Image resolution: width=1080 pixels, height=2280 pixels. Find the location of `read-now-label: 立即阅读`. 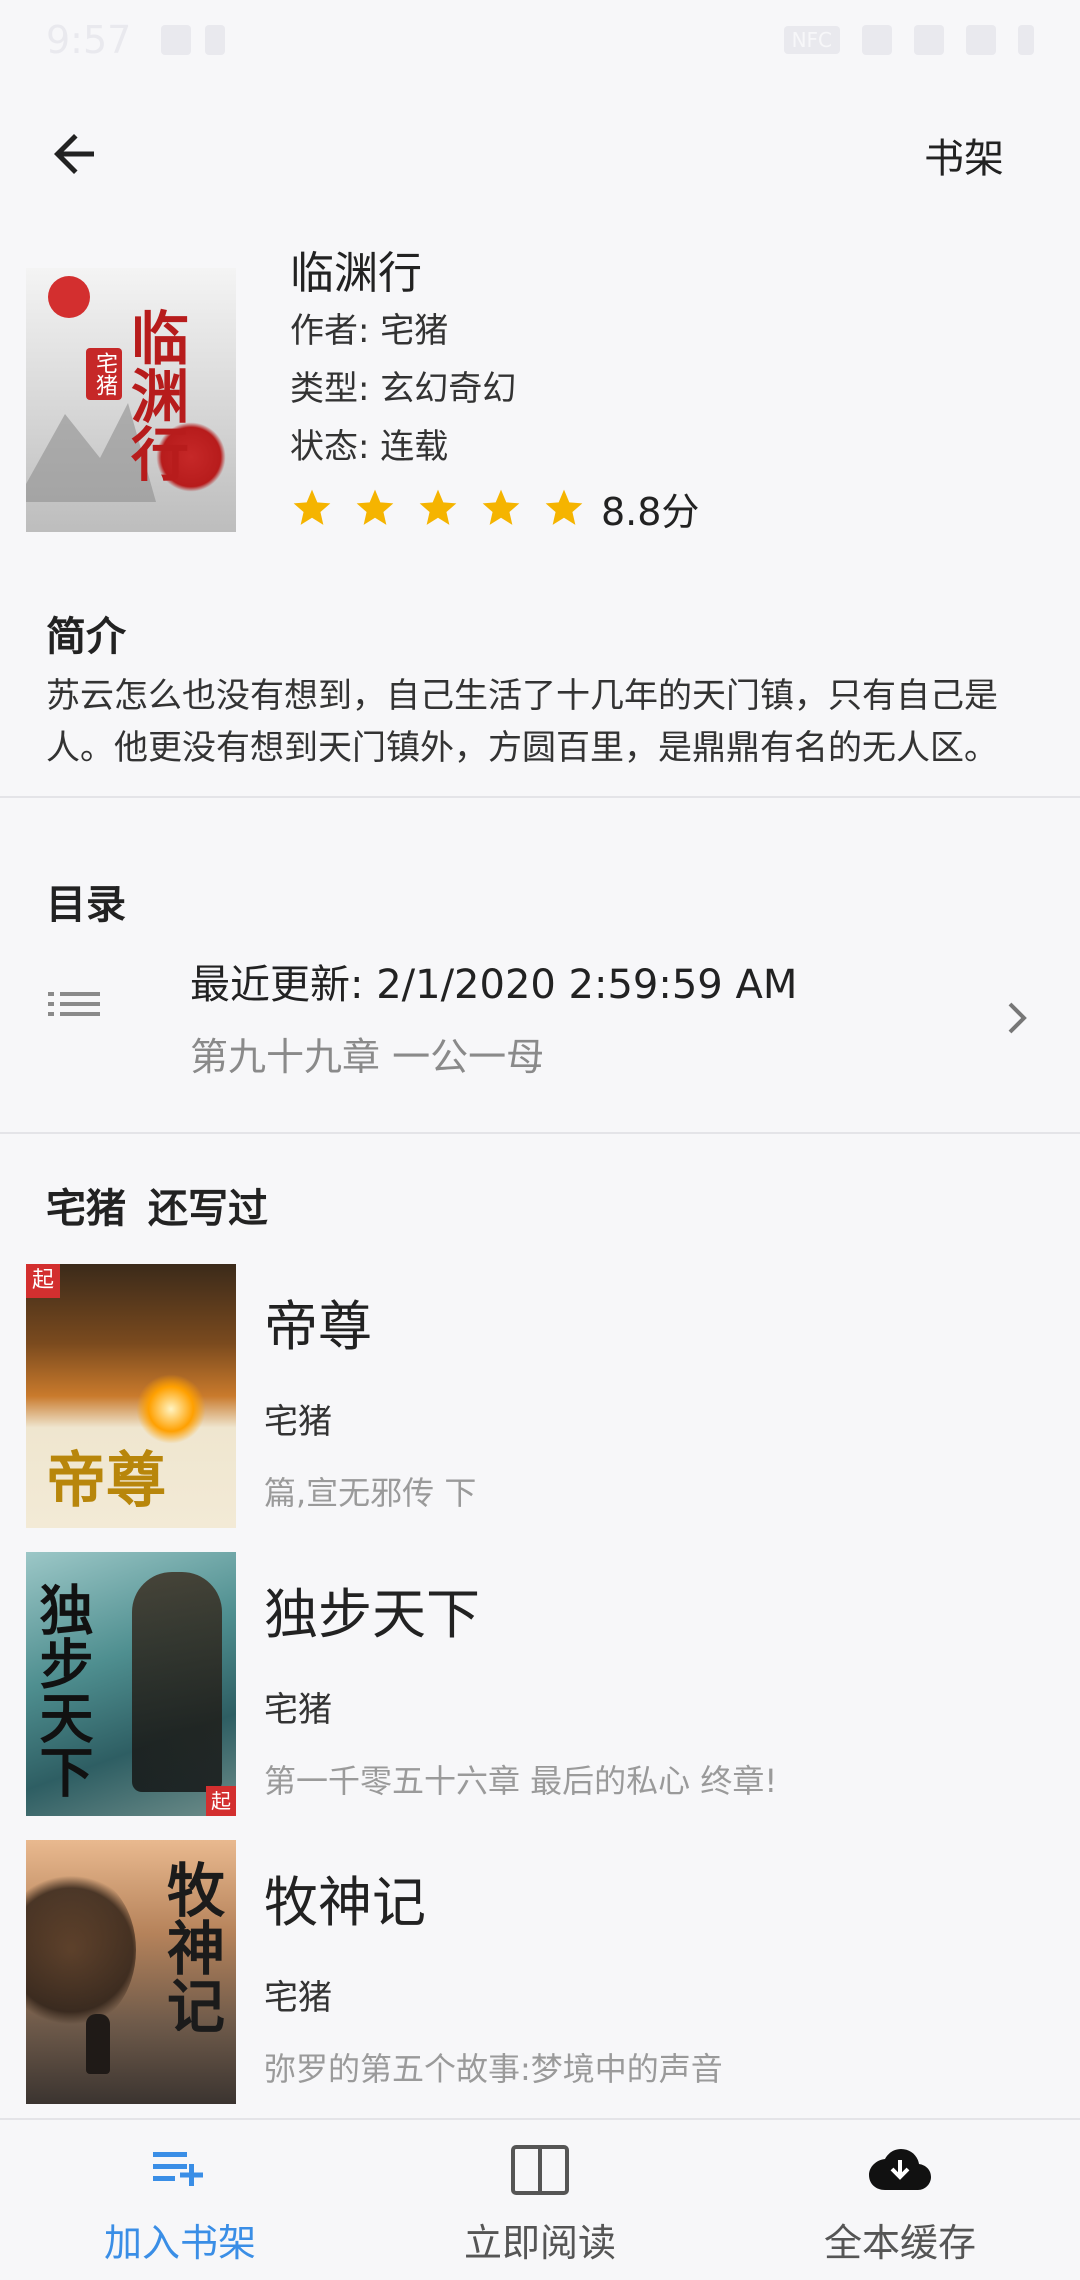

read-now-label: 立即阅读 is located at coordinates (539, 2243).